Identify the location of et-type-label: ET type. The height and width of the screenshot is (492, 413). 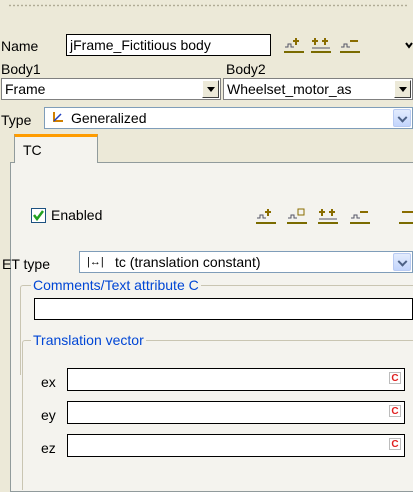
(26, 264).